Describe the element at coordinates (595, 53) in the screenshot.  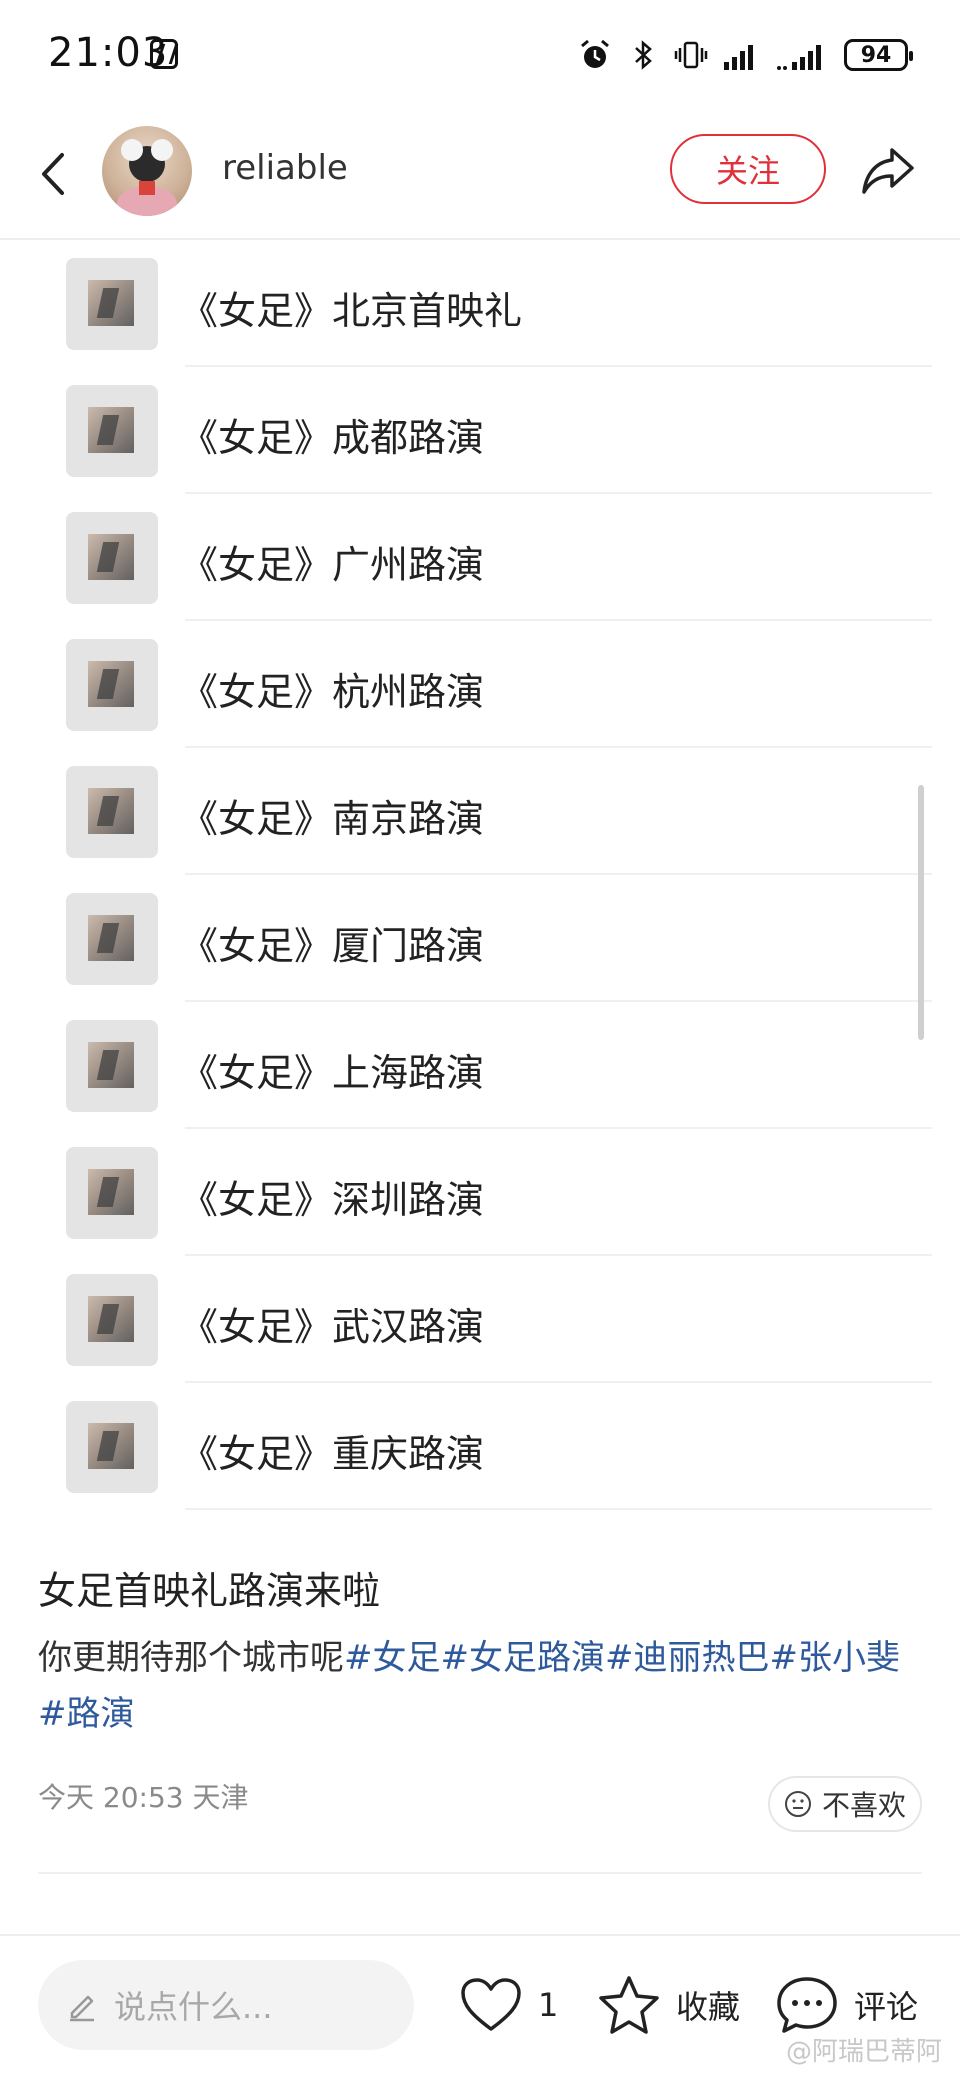
I see `alarm-icon` at that location.